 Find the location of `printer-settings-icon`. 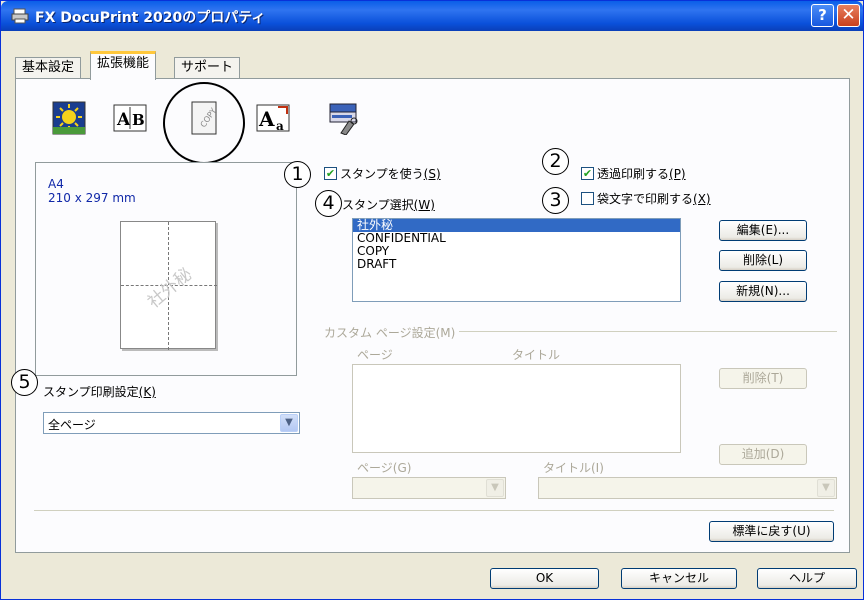

printer-settings-icon is located at coordinates (343, 119).